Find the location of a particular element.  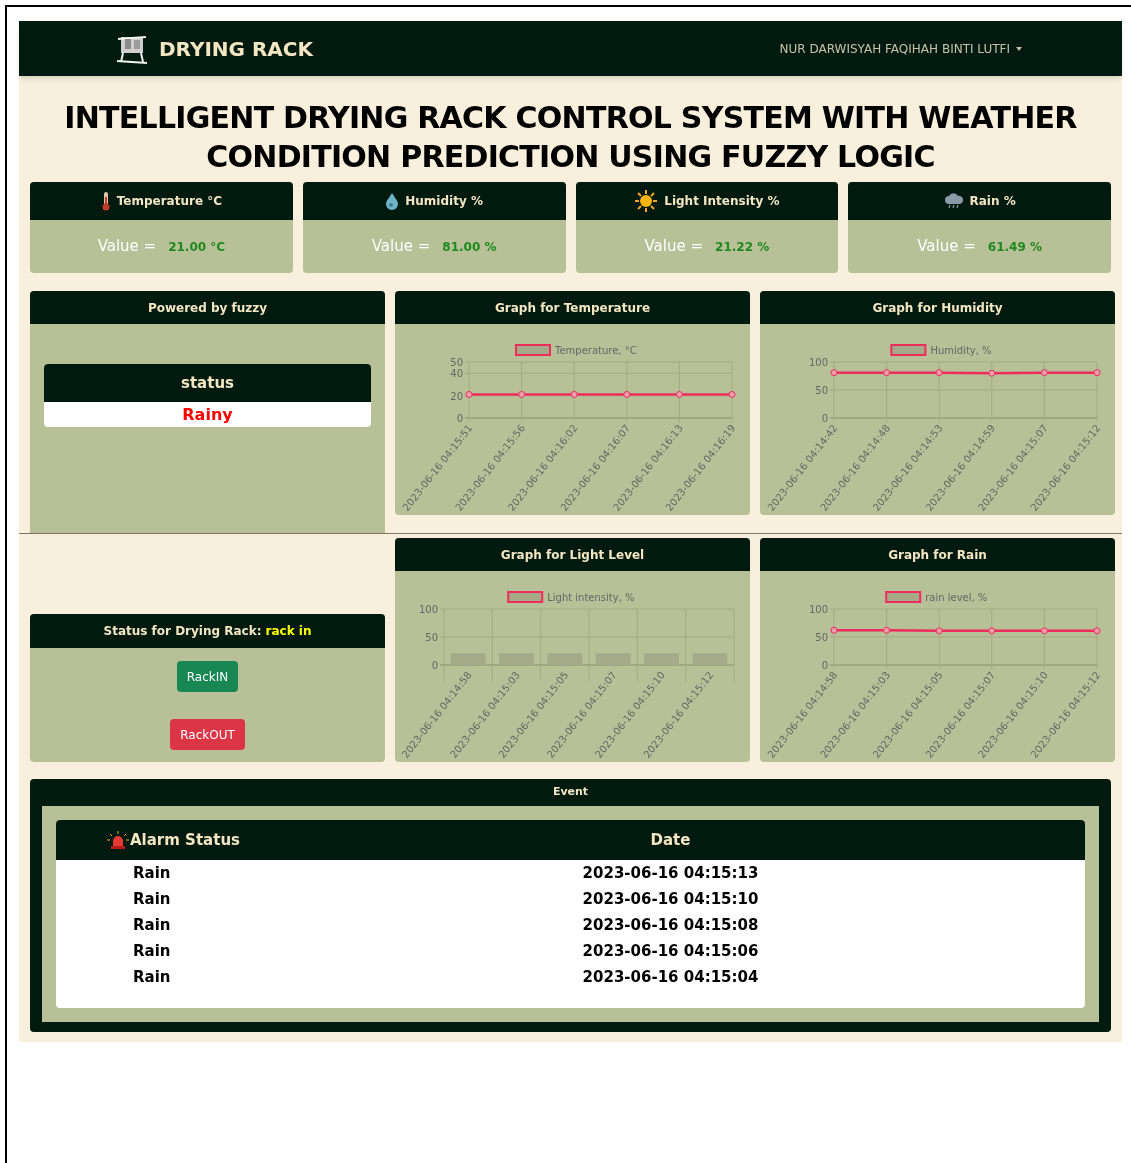

page-title: INTELLIGENT DRYING RACK CONTROL SYSTEM WITH WEATHER CONDITION PREDICTION USING FUZZY LOGIC is located at coordinates (570, 137).